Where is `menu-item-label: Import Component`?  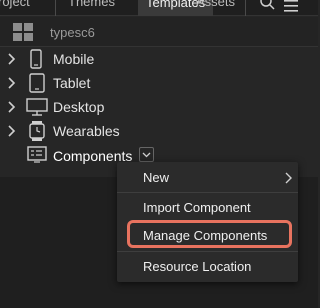
menu-item-label: Import Component is located at coordinates (197, 207).